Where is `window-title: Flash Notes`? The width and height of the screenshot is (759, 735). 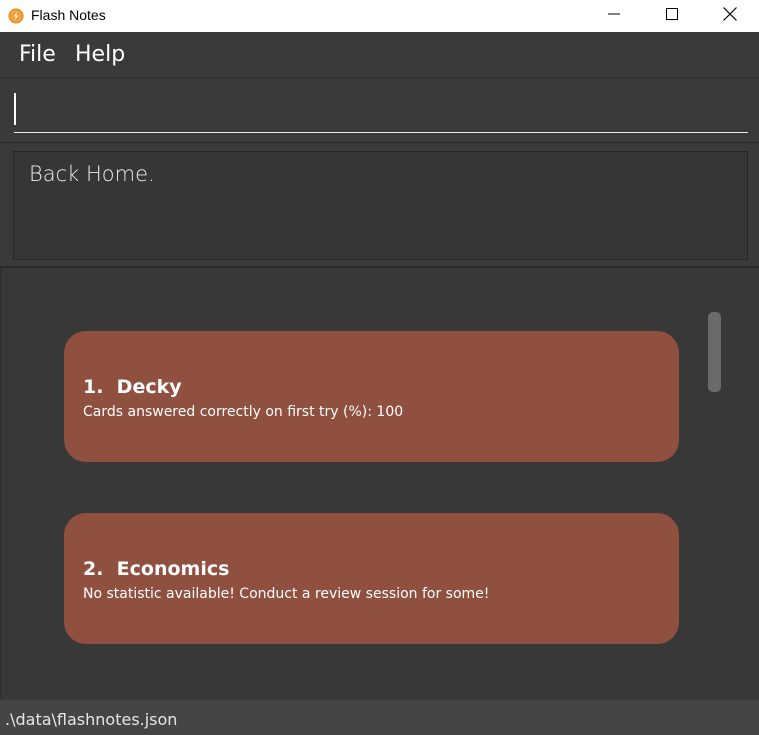
window-title: Flash Notes is located at coordinates (68, 15).